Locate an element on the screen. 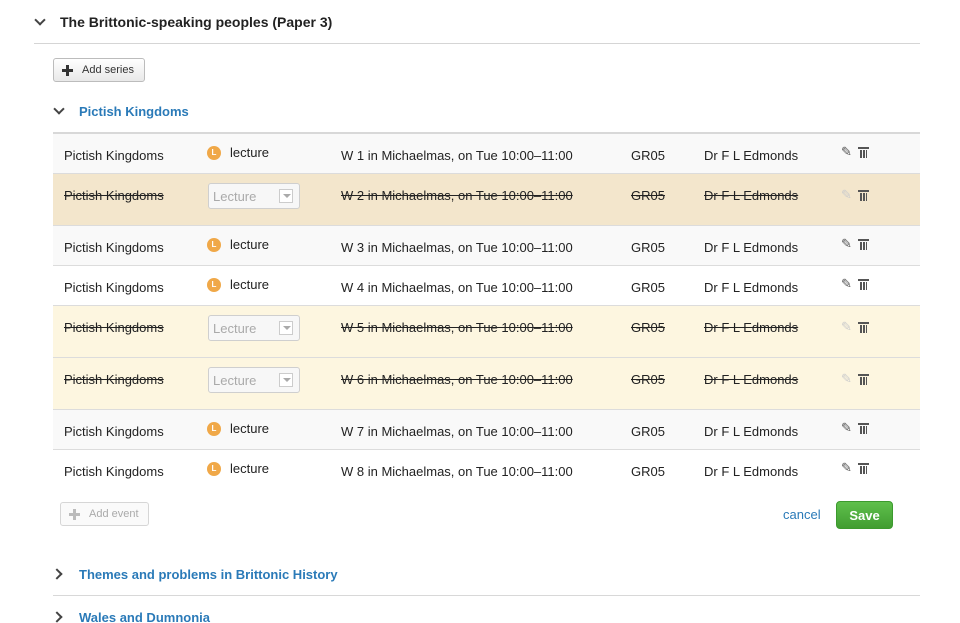  event-when: W 5 in Michaelmas, on Tue 10:00–11:00 is located at coordinates (457, 327).